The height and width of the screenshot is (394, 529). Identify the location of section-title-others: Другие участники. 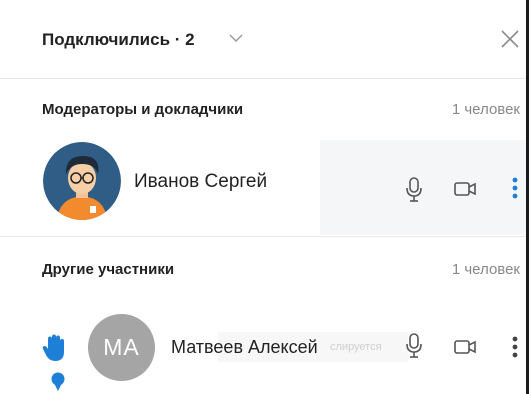
(108, 269).